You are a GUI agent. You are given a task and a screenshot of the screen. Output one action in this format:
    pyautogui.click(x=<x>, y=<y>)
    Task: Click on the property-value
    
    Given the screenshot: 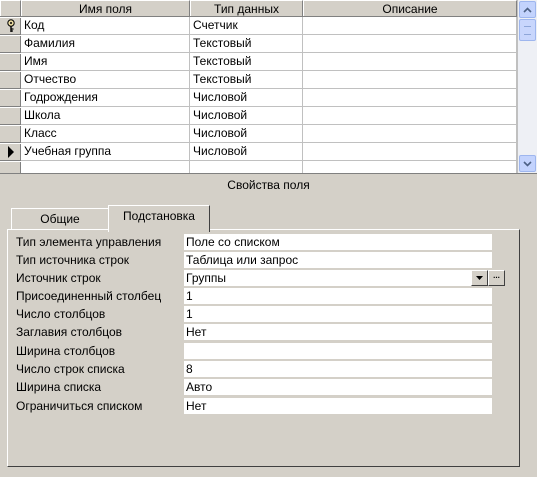 What is the action you would take?
    pyautogui.click(x=338, y=351)
    